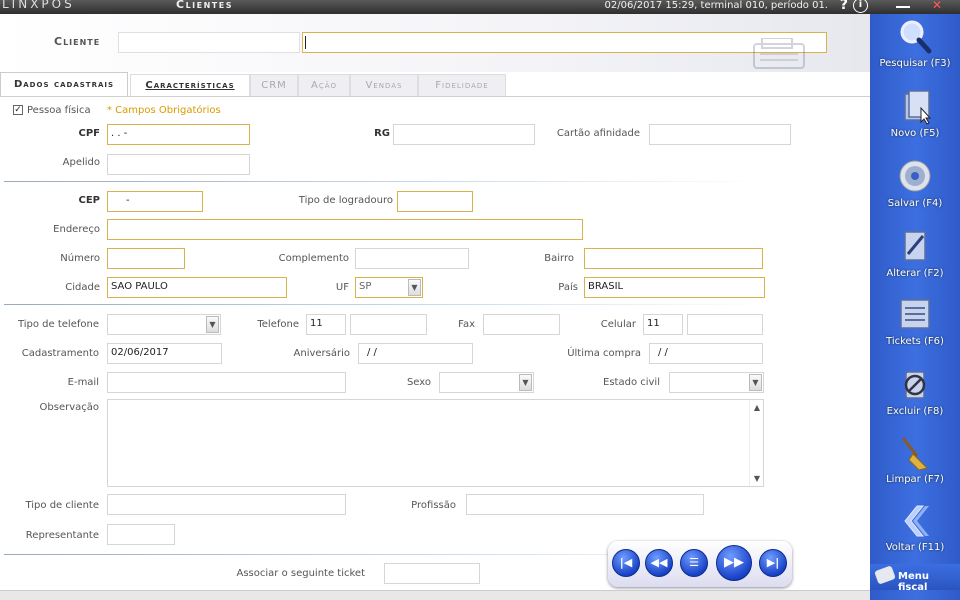 This screenshot has width=960, height=600. What do you see at coordinates (915, 260) in the screenshot?
I see `alterar-button: Alterar (F2)` at bounding box center [915, 260].